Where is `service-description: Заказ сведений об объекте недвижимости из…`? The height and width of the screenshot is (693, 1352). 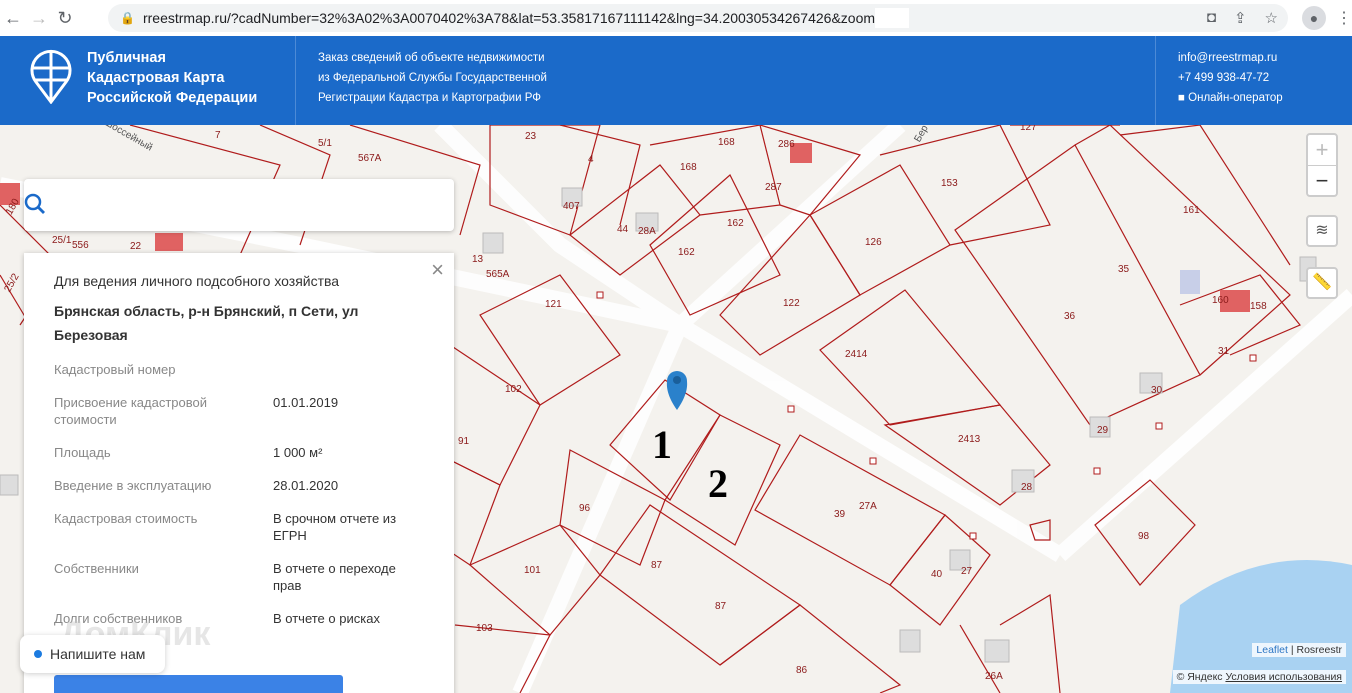 service-description: Заказ сведений об объекте недвижимости из… is located at coordinates (432, 78).